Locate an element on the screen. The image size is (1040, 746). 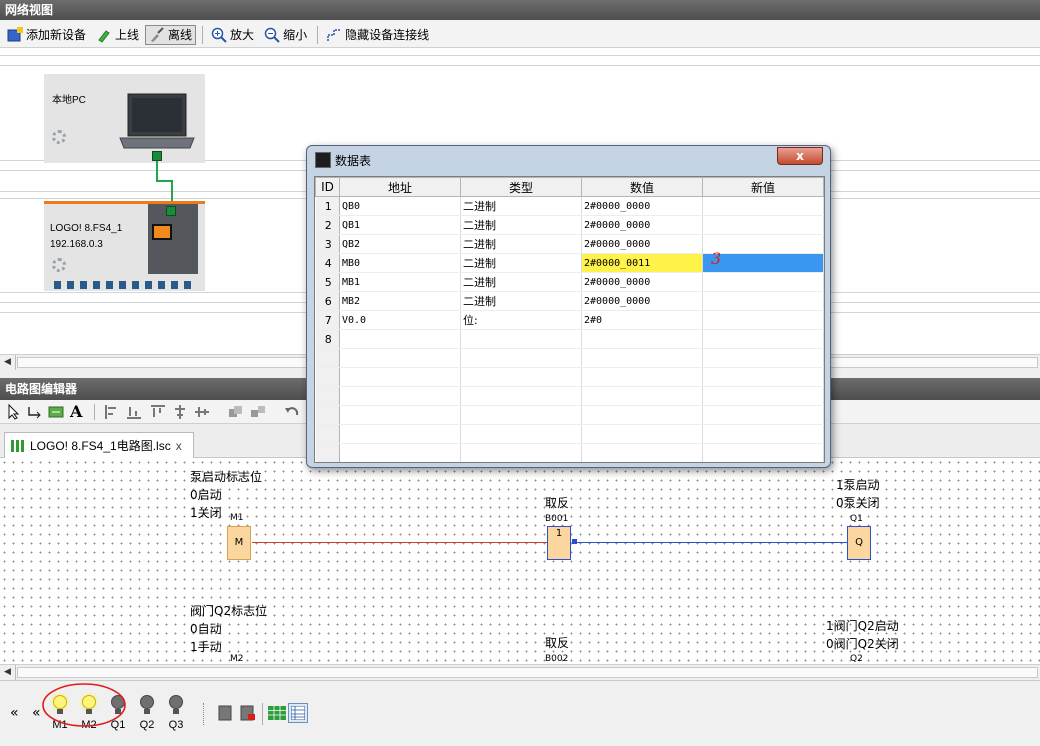
q1-output-block: Q is located at coordinates (859, 543).